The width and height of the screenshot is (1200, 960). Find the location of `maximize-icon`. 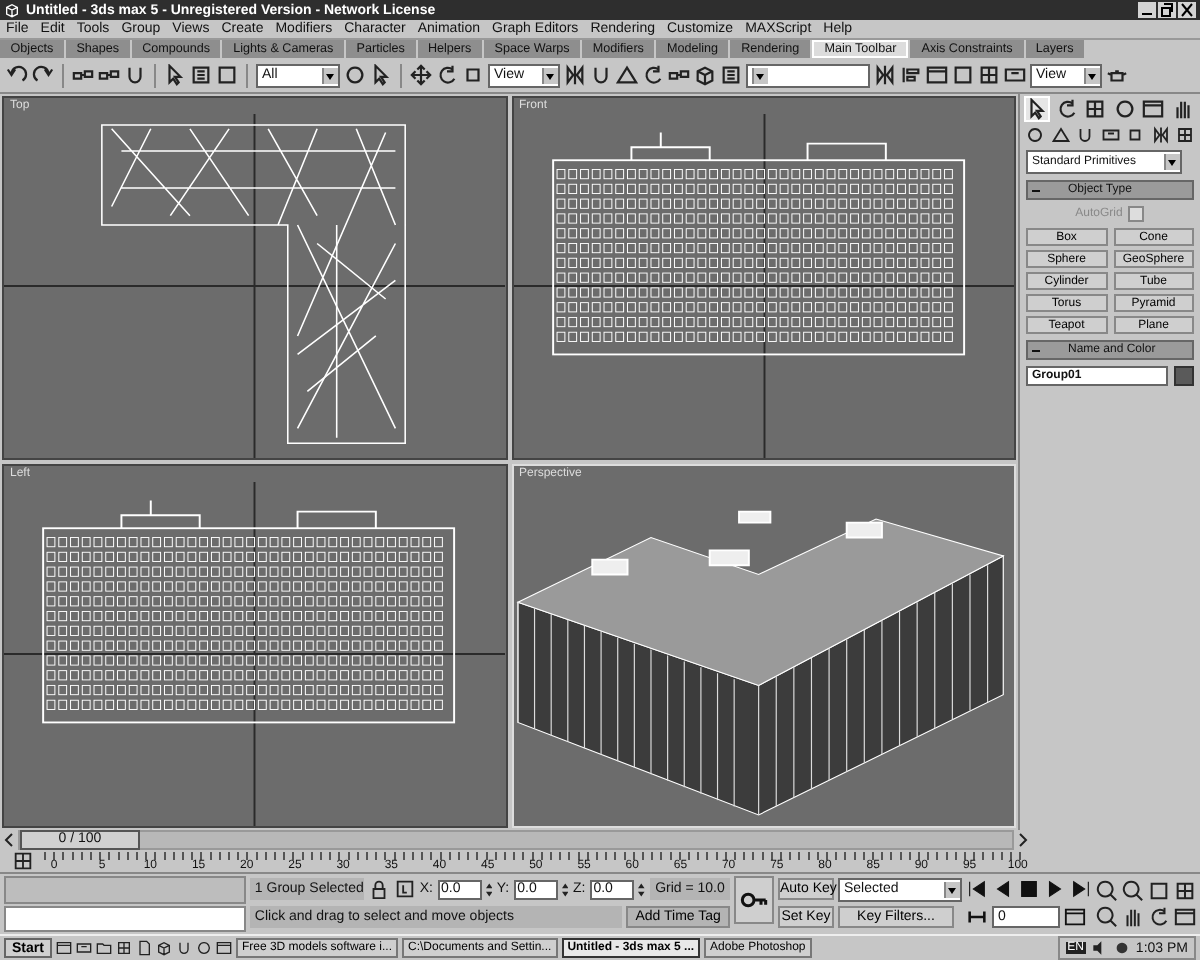

maximize-icon is located at coordinates (1185, 917).